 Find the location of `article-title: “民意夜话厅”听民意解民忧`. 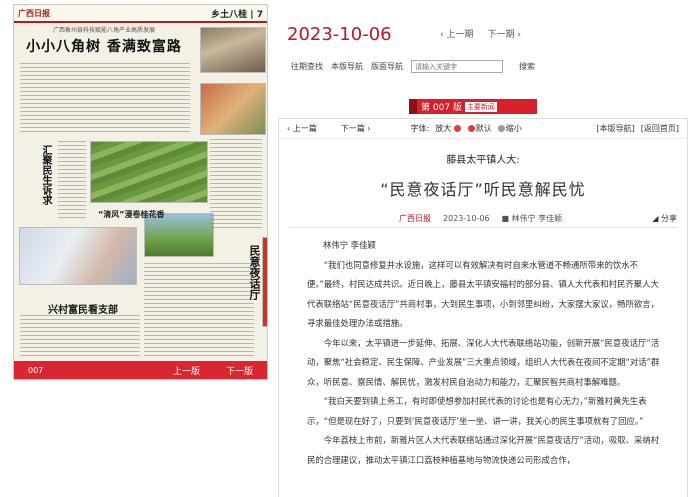

article-title: “民意夜话厅”听民意解民忧 is located at coordinates (483, 189).